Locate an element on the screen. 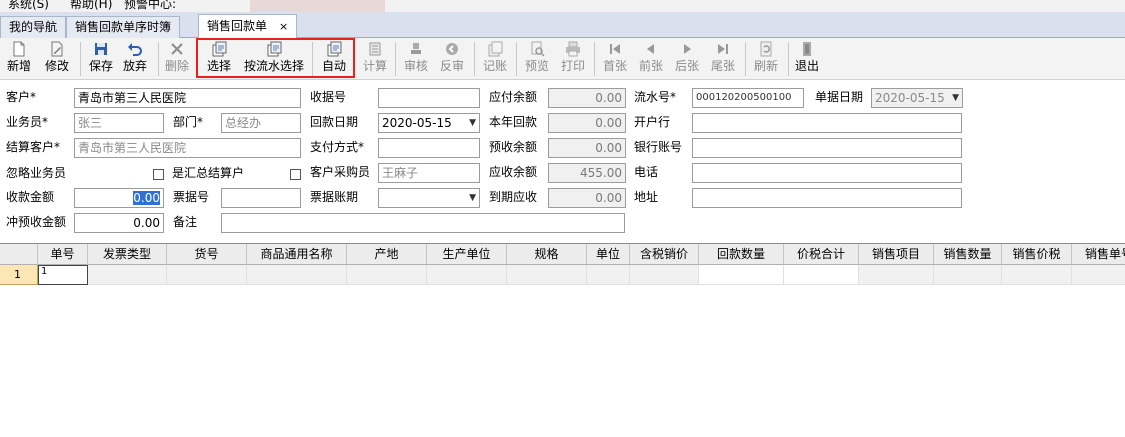 The image size is (1125, 437). menu-system: 系统(S) is located at coordinates (28, 6).